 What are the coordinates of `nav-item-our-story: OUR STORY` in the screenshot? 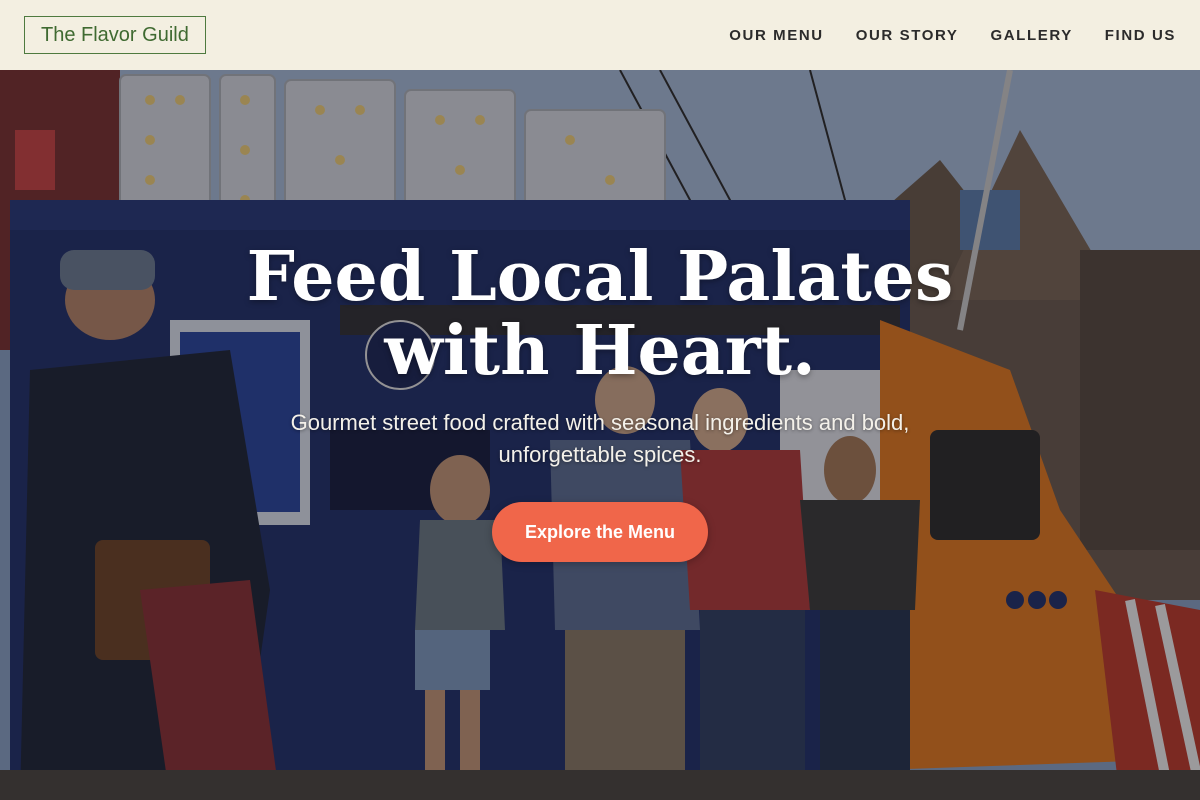 It's located at (907, 35).